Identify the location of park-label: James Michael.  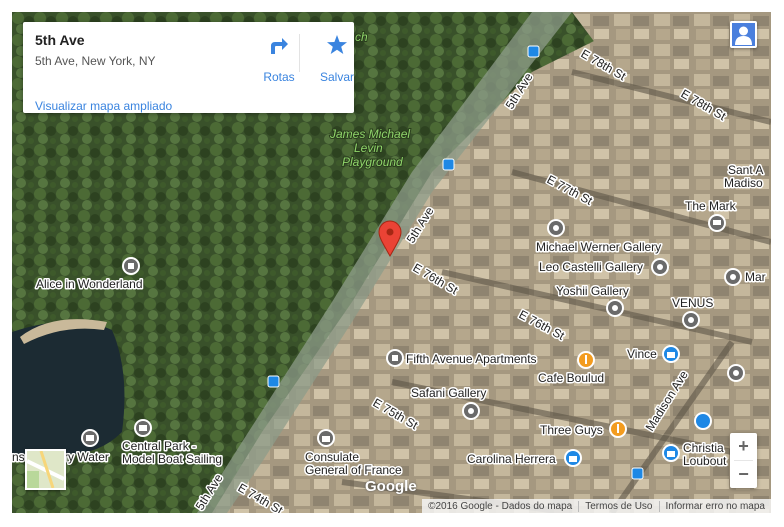
(369, 134).